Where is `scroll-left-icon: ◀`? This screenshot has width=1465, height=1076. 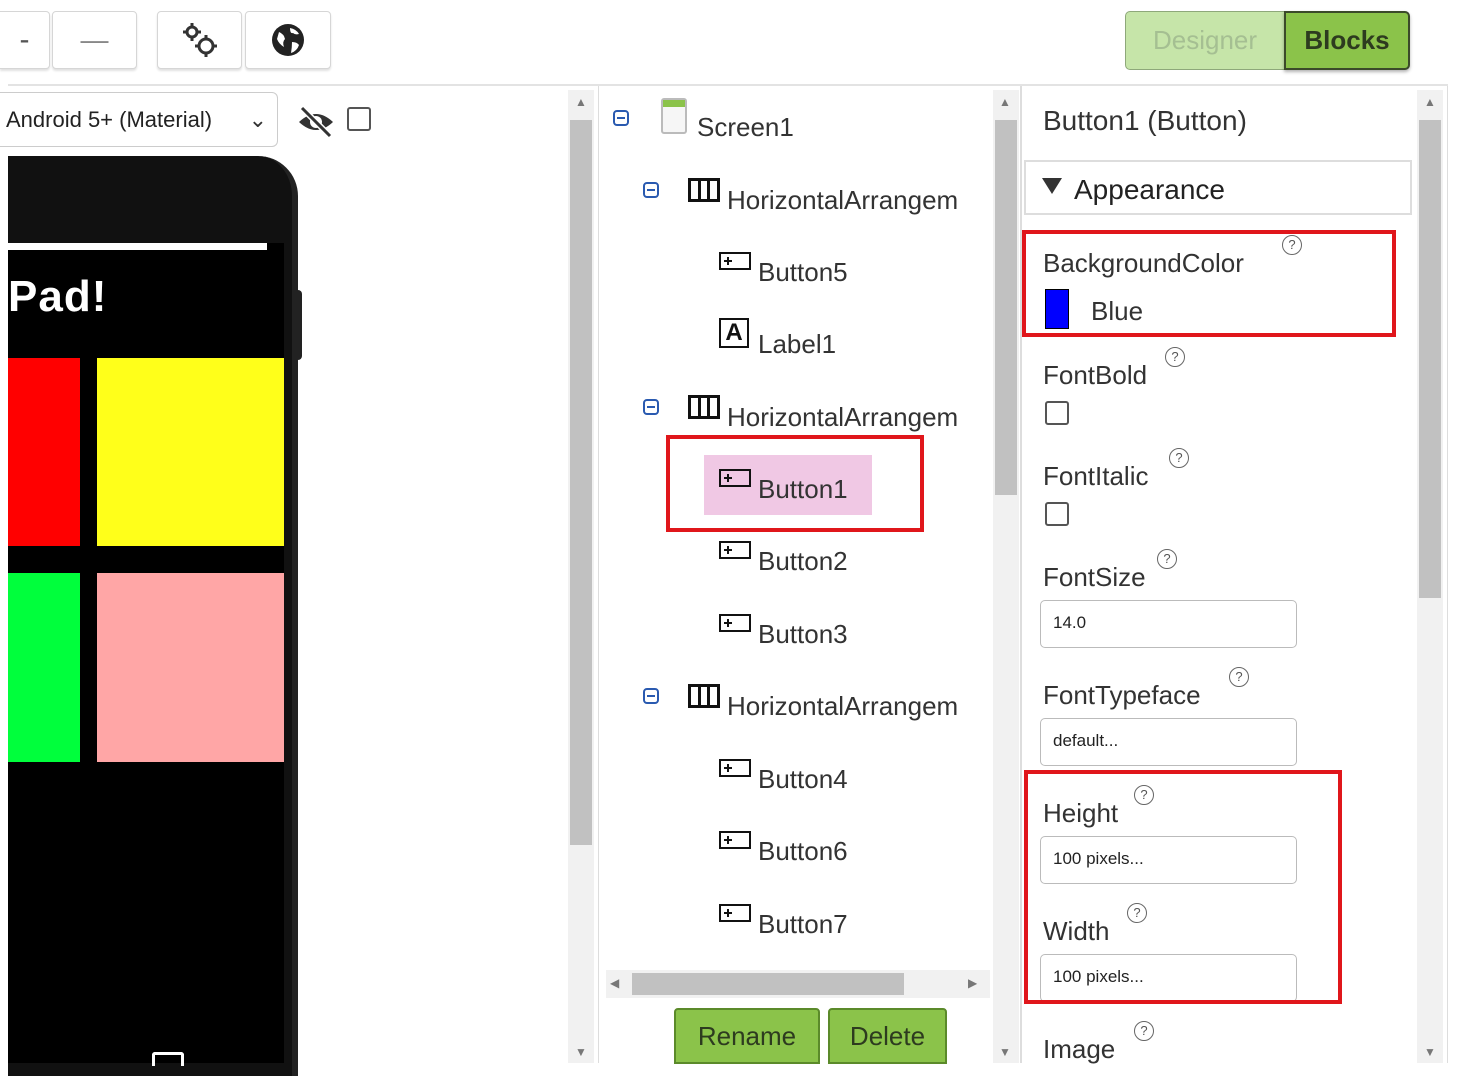 scroll-left-icon: ◀ is located at coordinates (614, 983).